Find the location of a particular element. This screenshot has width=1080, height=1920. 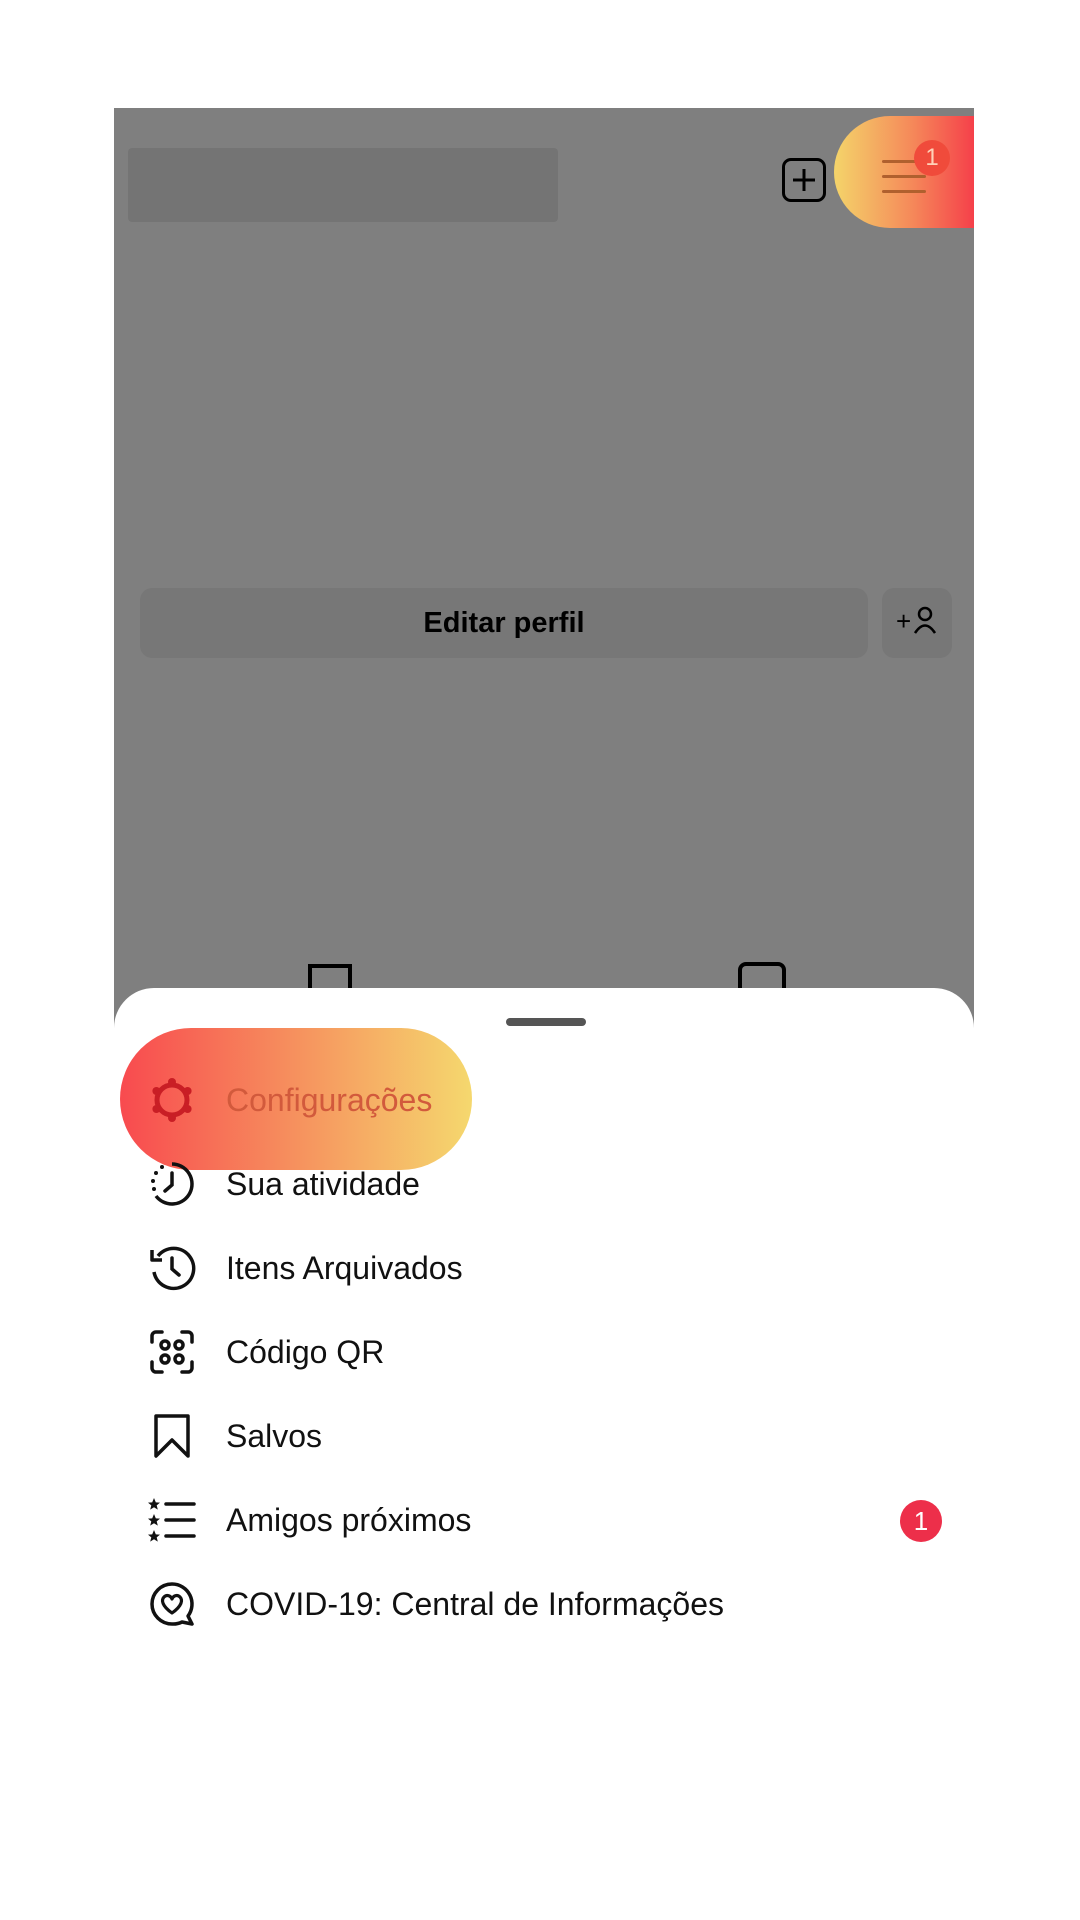

menu-item-label: COVID-19: Central de Informações is located at coordinates (475, 1604).